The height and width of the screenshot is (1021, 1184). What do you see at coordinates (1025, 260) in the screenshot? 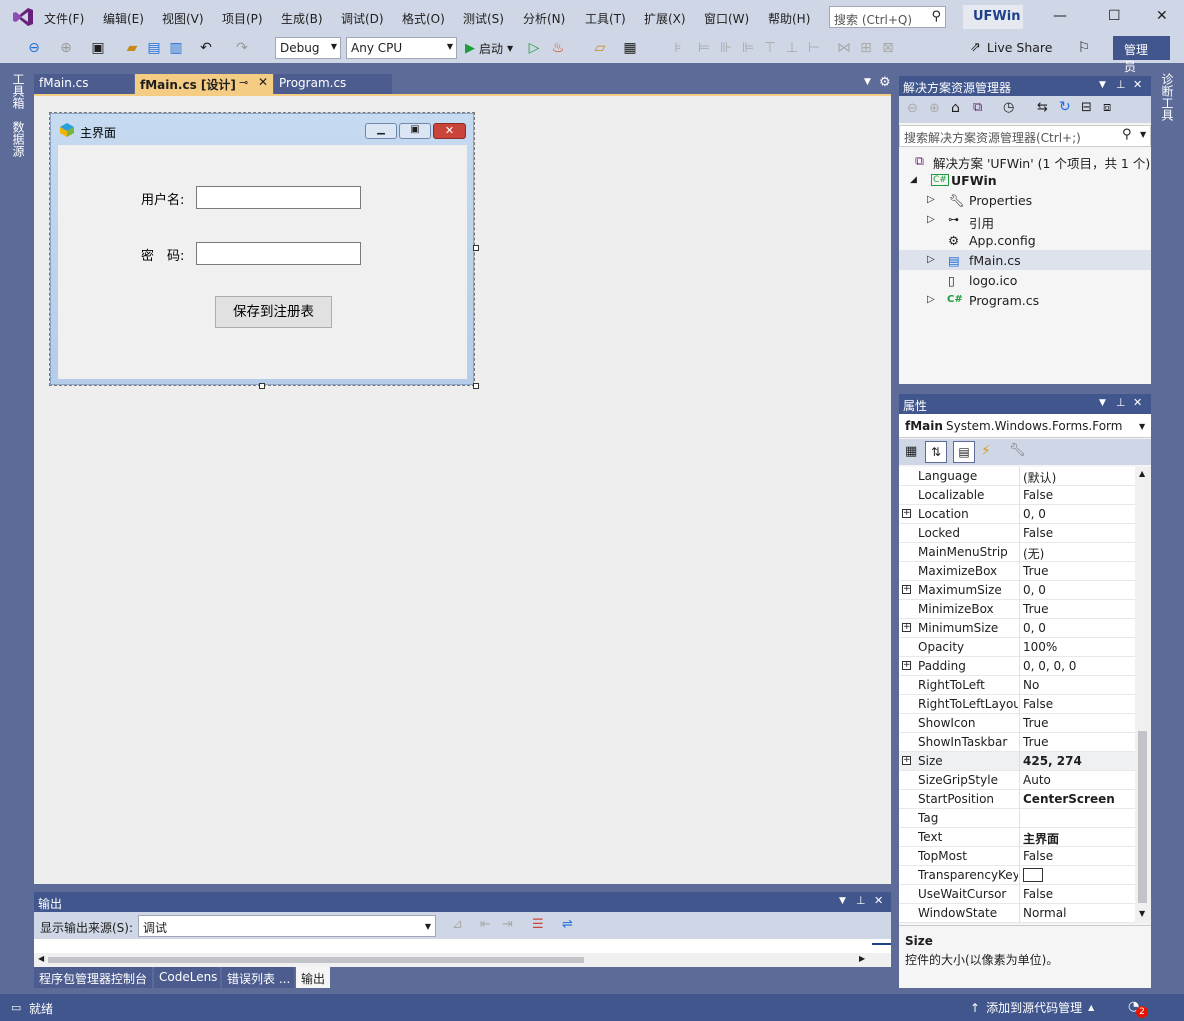
I see `tree-item-fmain-cs: ▷ ▤ fMain.cs` at bounding box center [1025, 260].